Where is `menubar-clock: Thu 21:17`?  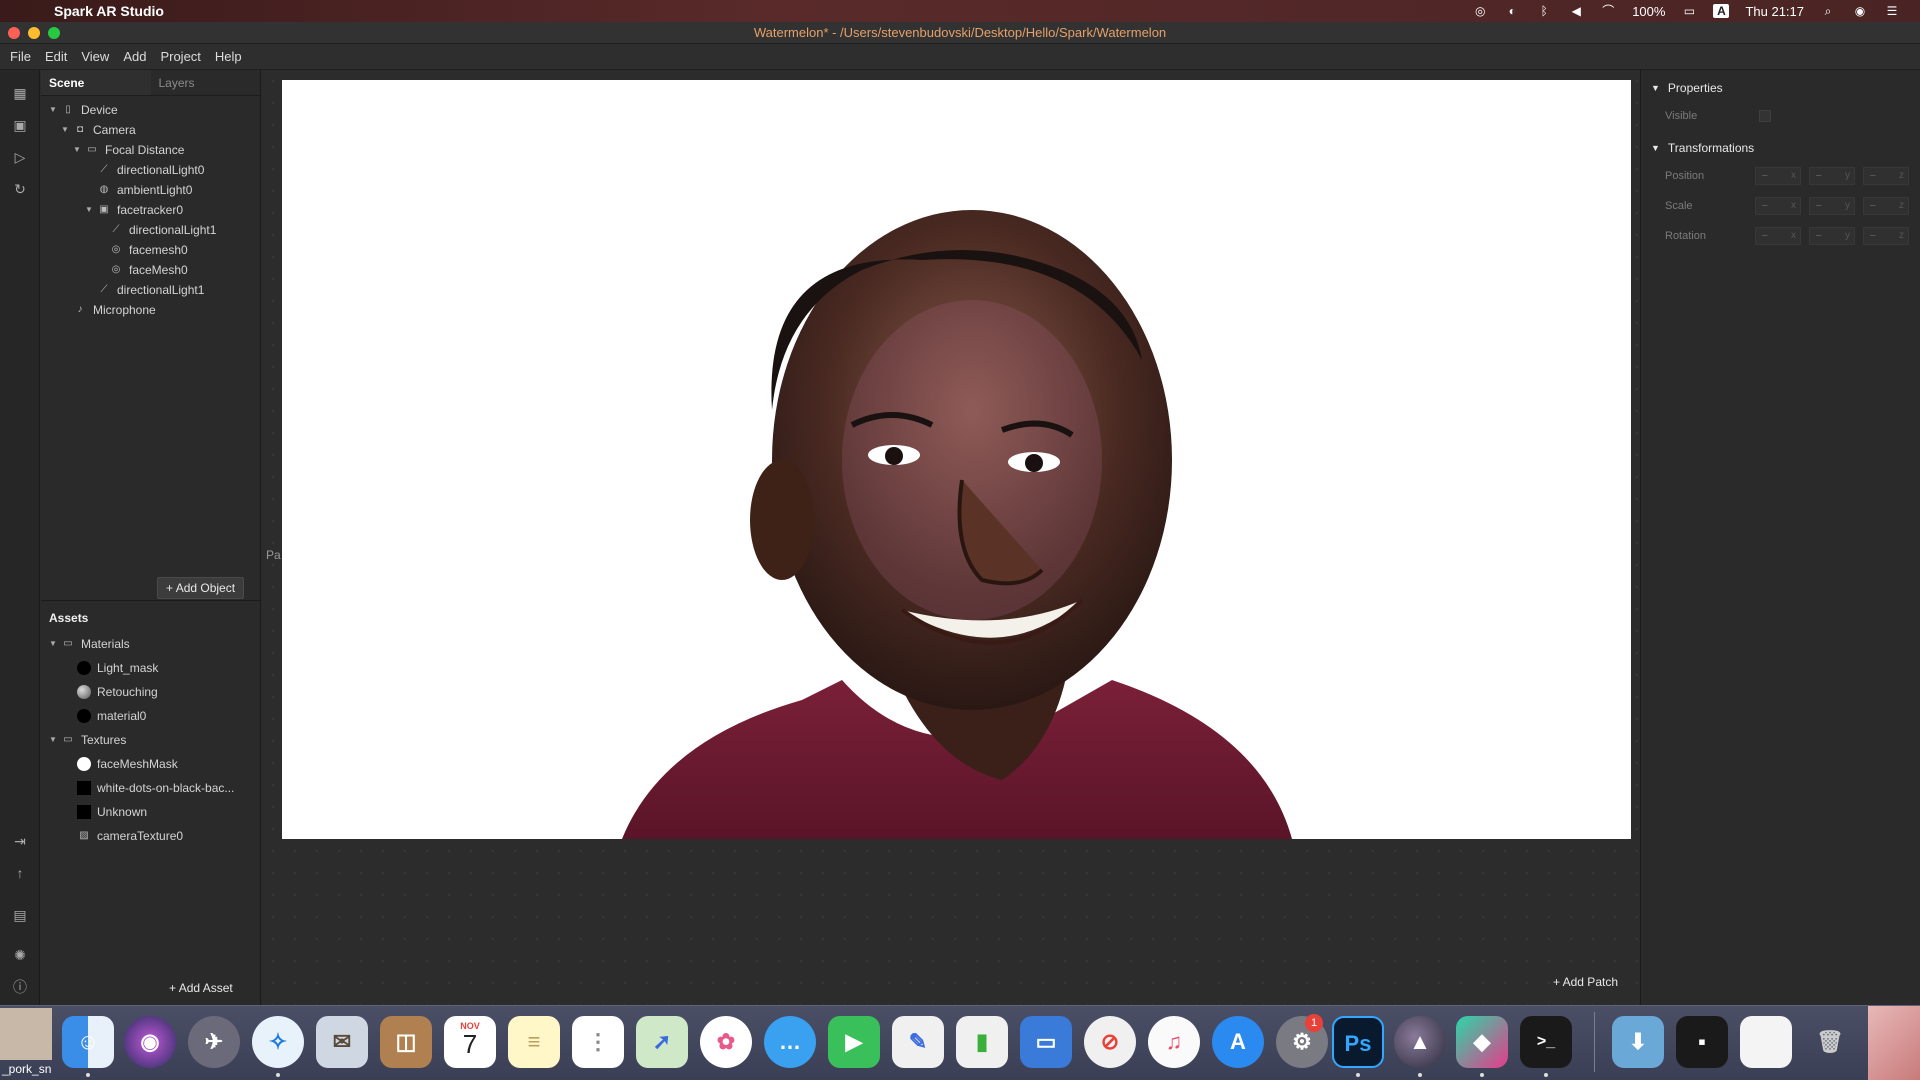
menubar-clock: Thu 21:17 is located at coordinates (1774, 11).